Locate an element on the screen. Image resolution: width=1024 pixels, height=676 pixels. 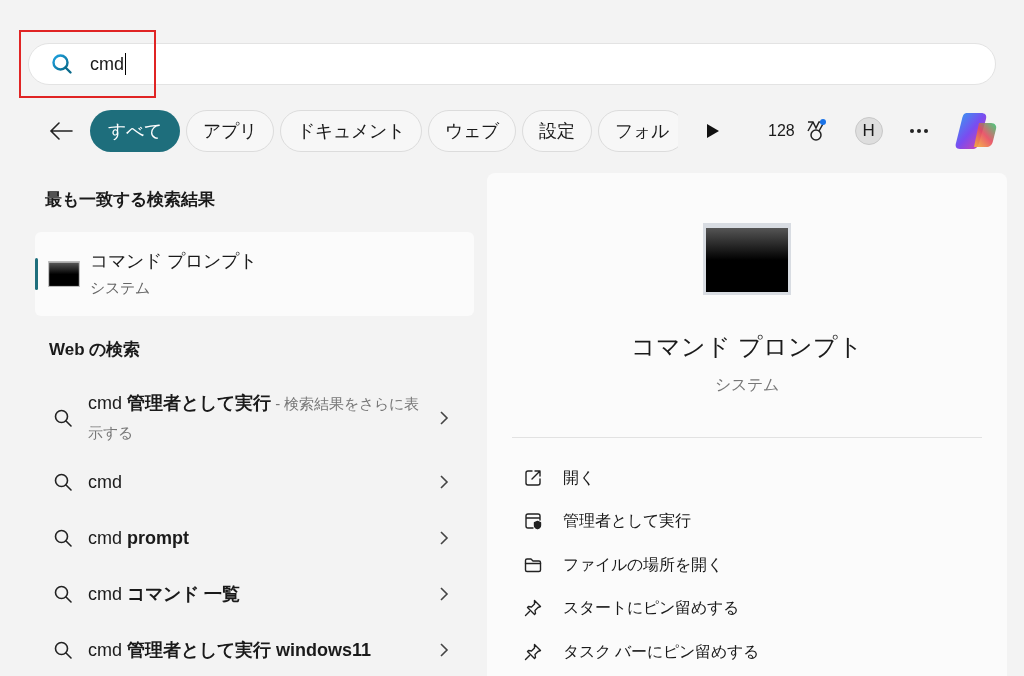
web-search-item: cmd 管理者として実行 - 検索結果をさらに表示する is located at coordinates (254, 418).